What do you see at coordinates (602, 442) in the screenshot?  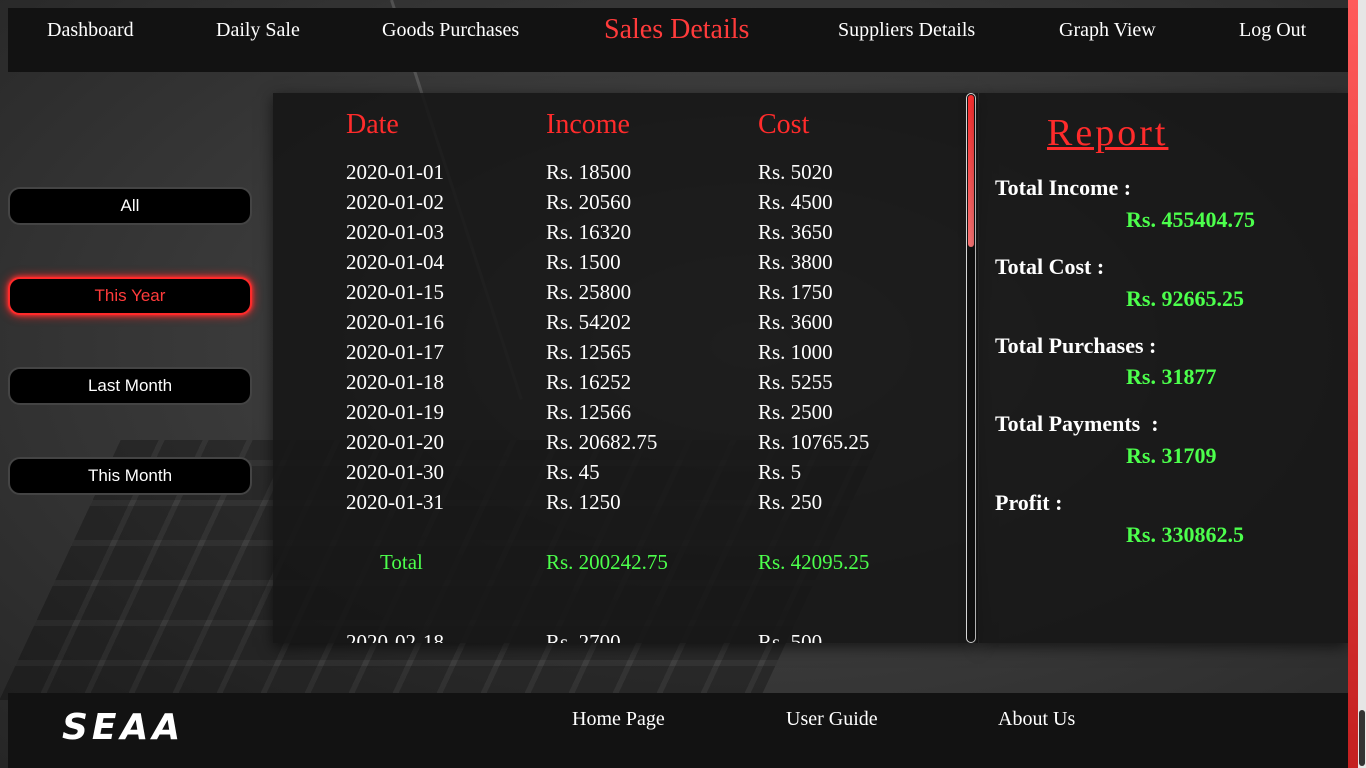 I see `cell-income: Rs. 20682.75` at bounding box center [602, 442].